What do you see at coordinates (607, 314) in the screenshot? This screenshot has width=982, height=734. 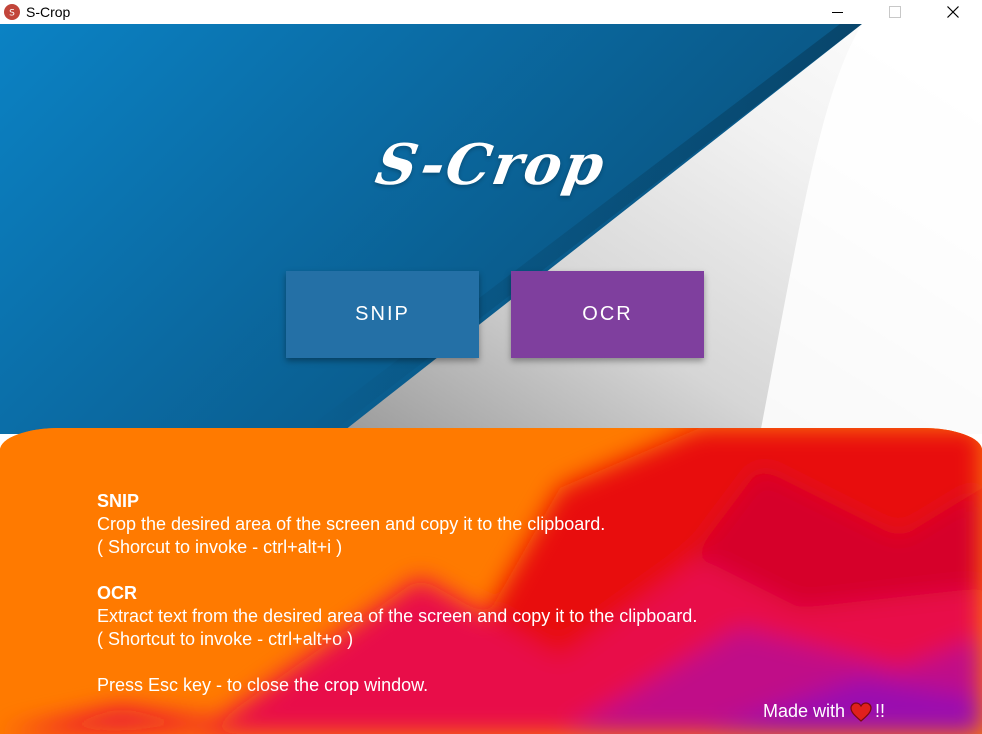 I see `ocr-button: OCR` at bounding box center [607, 314].